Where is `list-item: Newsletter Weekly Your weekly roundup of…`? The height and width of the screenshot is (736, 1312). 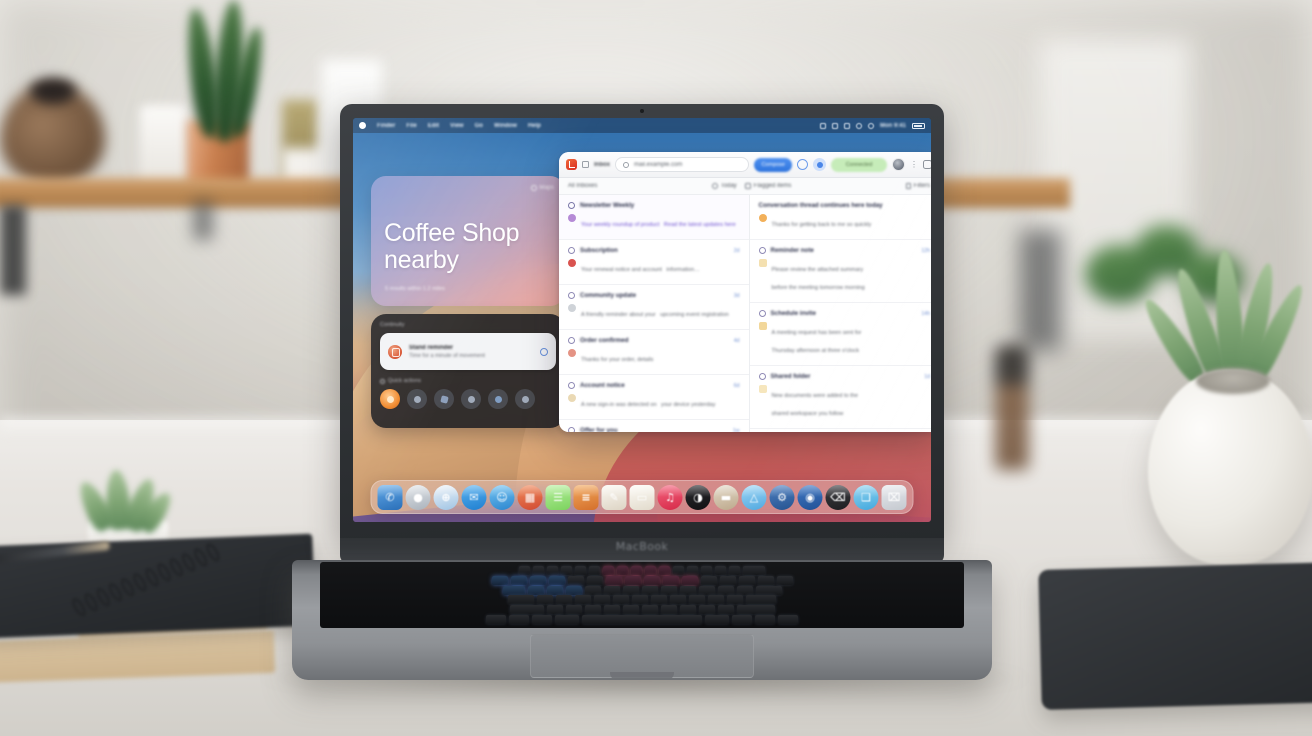
list-item: Newsletter Weekly Your weekly roundup of… is located at coordinates (654, 217).